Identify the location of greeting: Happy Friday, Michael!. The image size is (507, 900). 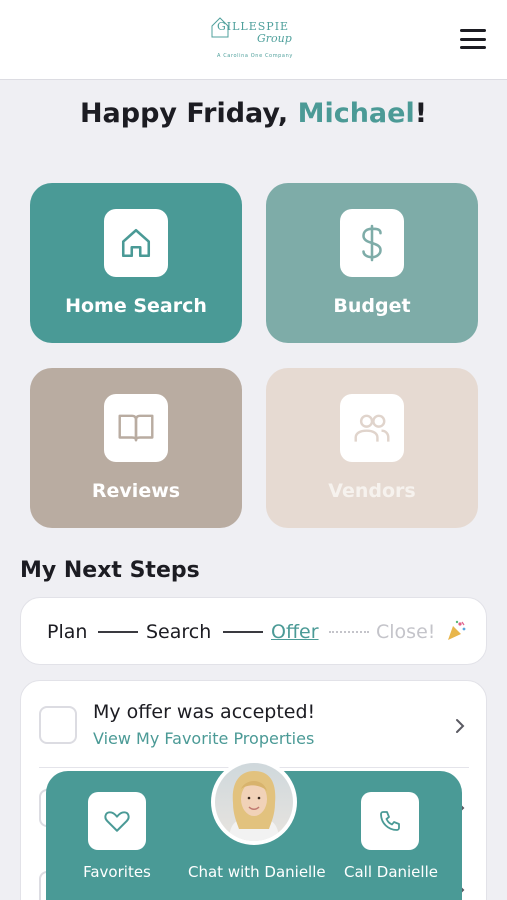
(253, 113).